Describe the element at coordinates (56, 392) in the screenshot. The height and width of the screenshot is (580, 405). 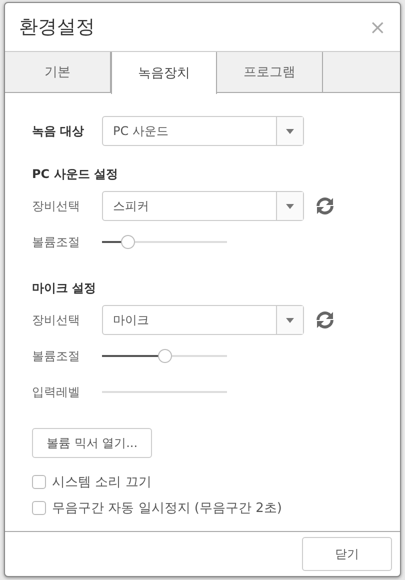
I see `field-label: 입력레벨` at that location.